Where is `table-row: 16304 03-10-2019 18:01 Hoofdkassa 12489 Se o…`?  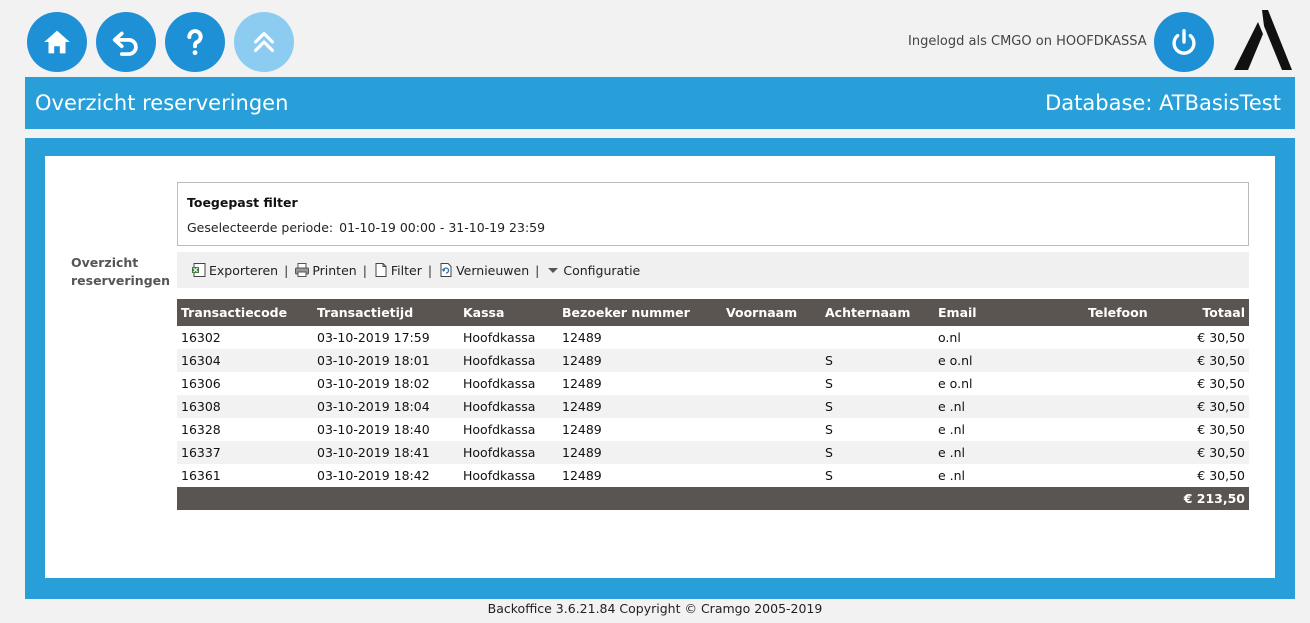 table-row: 16304 03-10-2019 18:01 Hoofdkassa 12489 Se o… is located at coordinates (713, 360).